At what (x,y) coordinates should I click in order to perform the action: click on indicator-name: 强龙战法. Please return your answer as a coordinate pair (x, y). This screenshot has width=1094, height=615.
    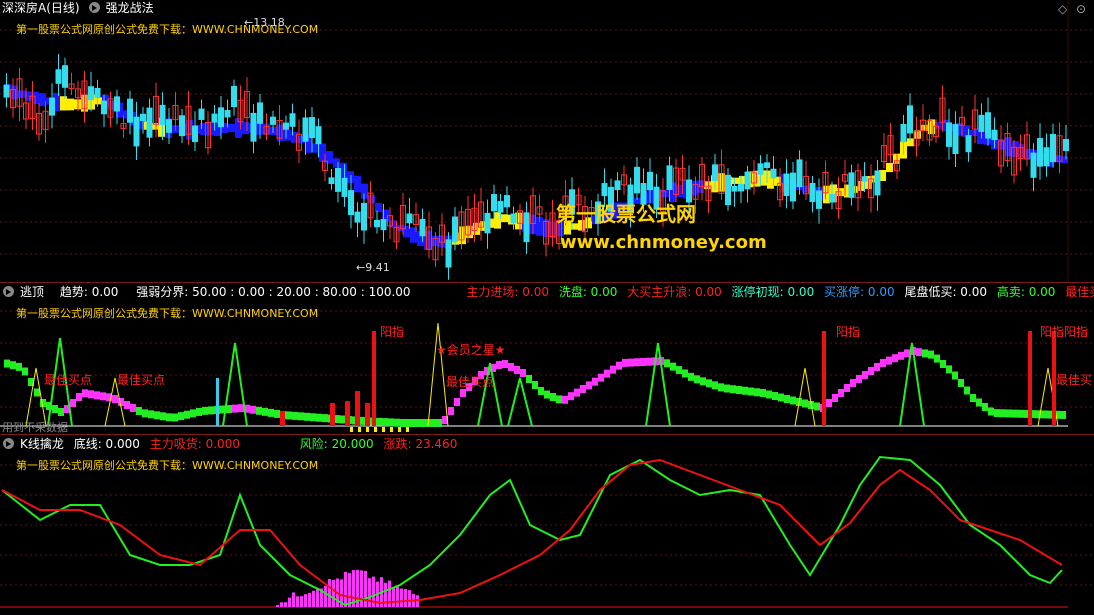
    Looking at the image, I should click on (130, 8).